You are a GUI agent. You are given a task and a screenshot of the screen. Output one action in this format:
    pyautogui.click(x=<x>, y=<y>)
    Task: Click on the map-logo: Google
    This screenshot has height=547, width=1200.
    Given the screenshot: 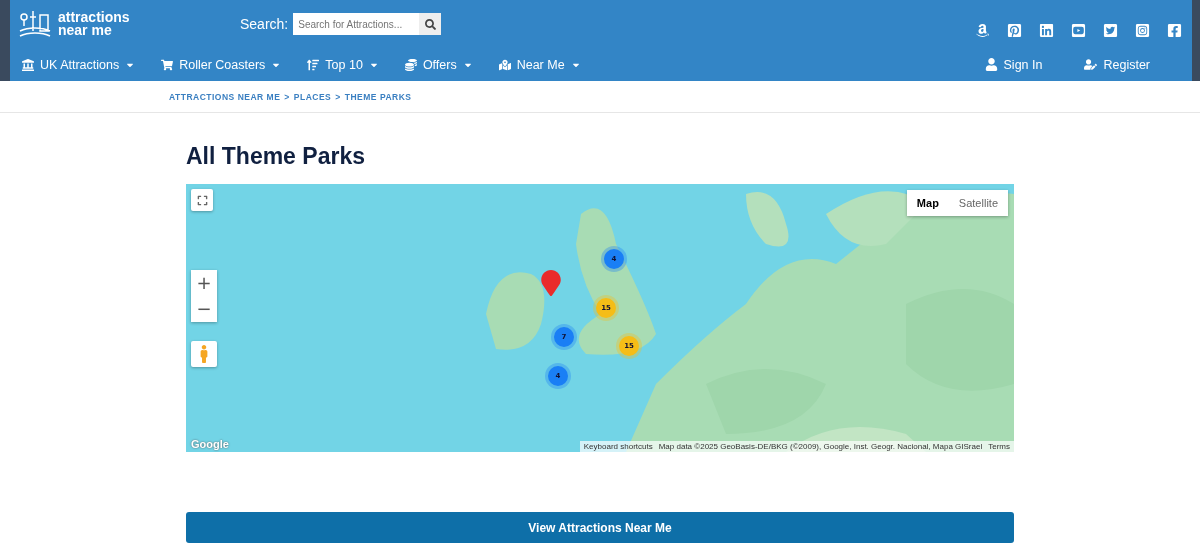 What is the action you would take?
    pyautogui.click(x=210, y=444)
    